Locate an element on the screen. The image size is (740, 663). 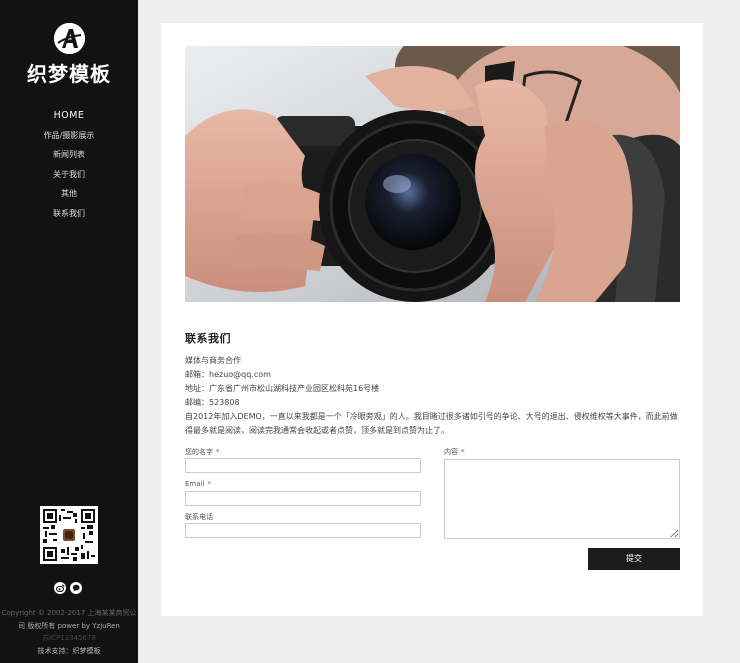
main-nav: HOME 作品/摄影展示 新闻列表 关于我们 其他 联系我们 is located at coordinates (69, 164).